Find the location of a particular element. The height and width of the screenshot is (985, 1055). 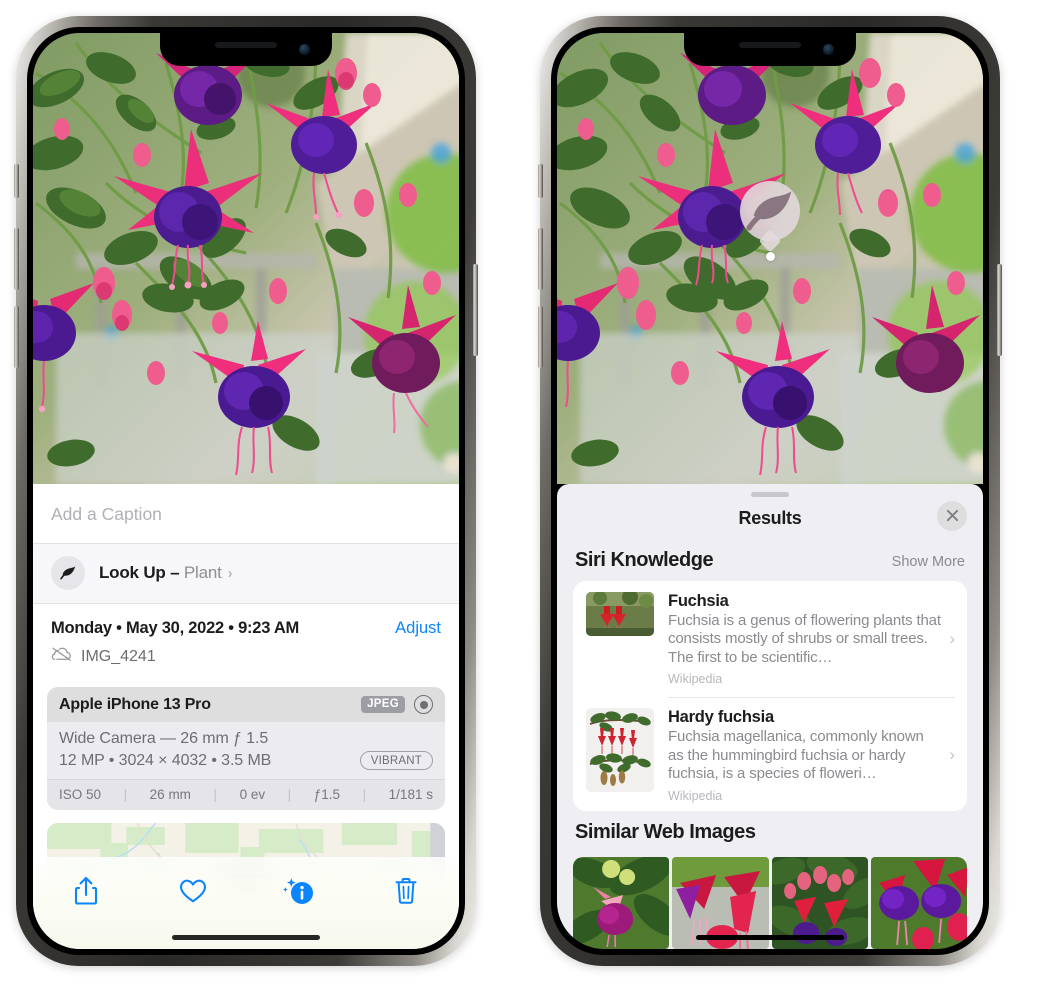

filename: IMG_4241 is located at coordinates (118, 656).